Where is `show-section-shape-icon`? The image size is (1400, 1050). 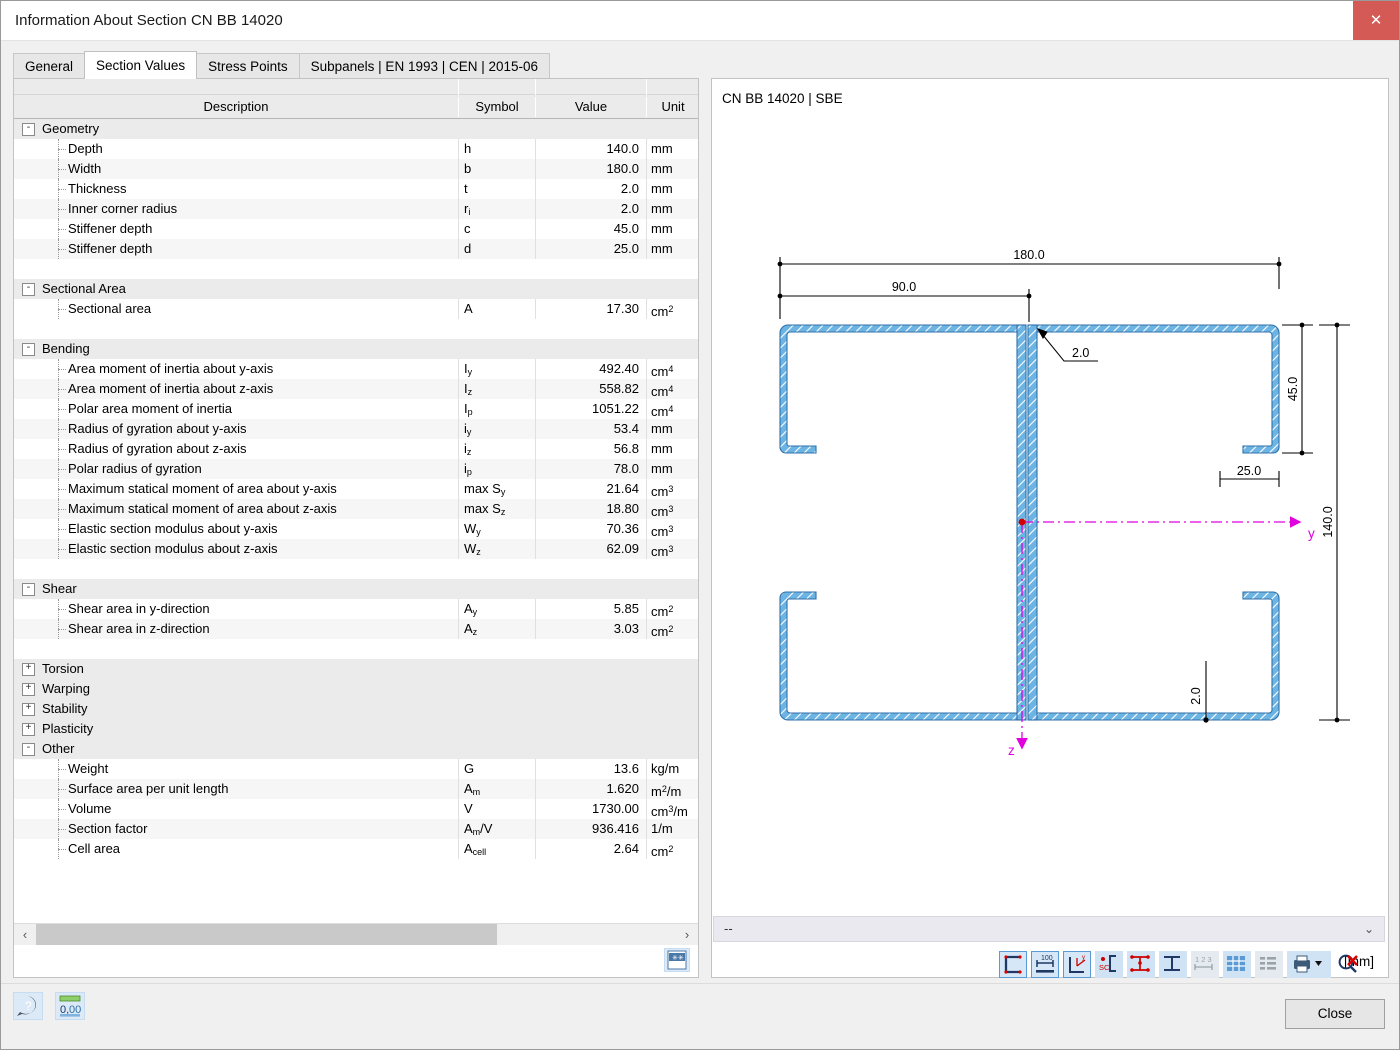 show-section-shape-icon is located at coordinates (1013, 964).